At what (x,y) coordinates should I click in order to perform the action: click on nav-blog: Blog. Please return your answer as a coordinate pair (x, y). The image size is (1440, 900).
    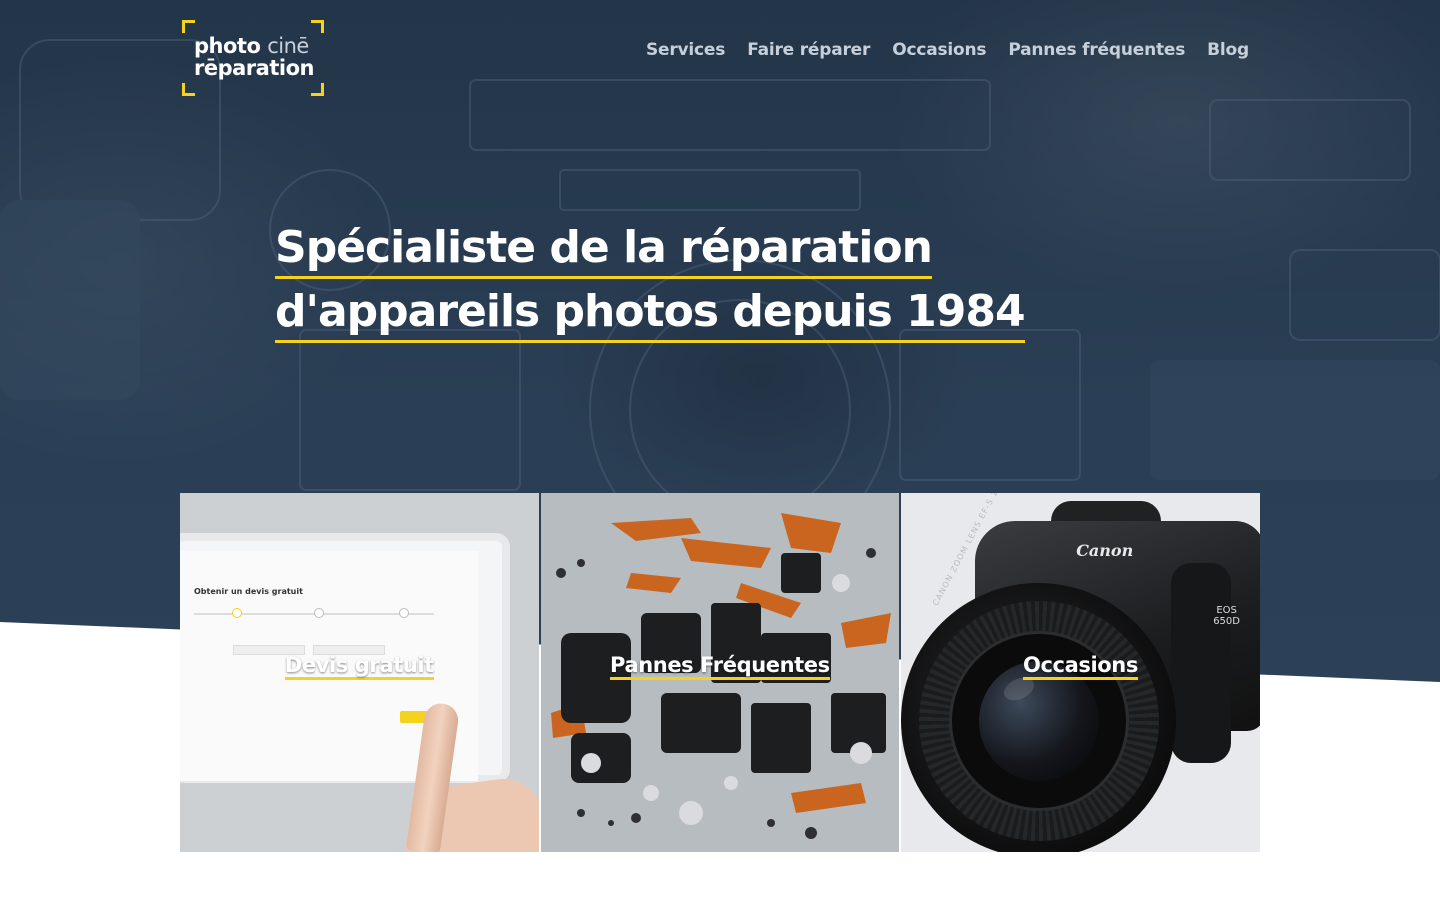
    Looking at the image, I should click on (1228, 50).